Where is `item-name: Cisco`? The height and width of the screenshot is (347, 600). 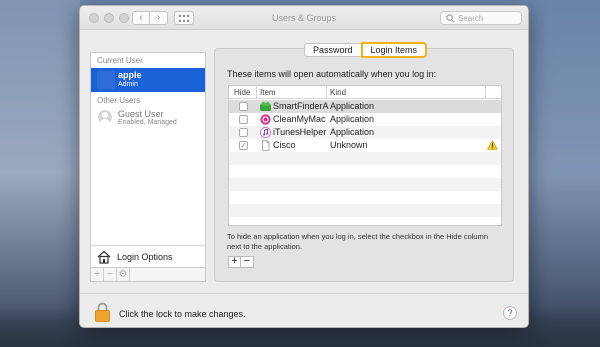
item-name: Cisco is located at coordinates (284, 145).